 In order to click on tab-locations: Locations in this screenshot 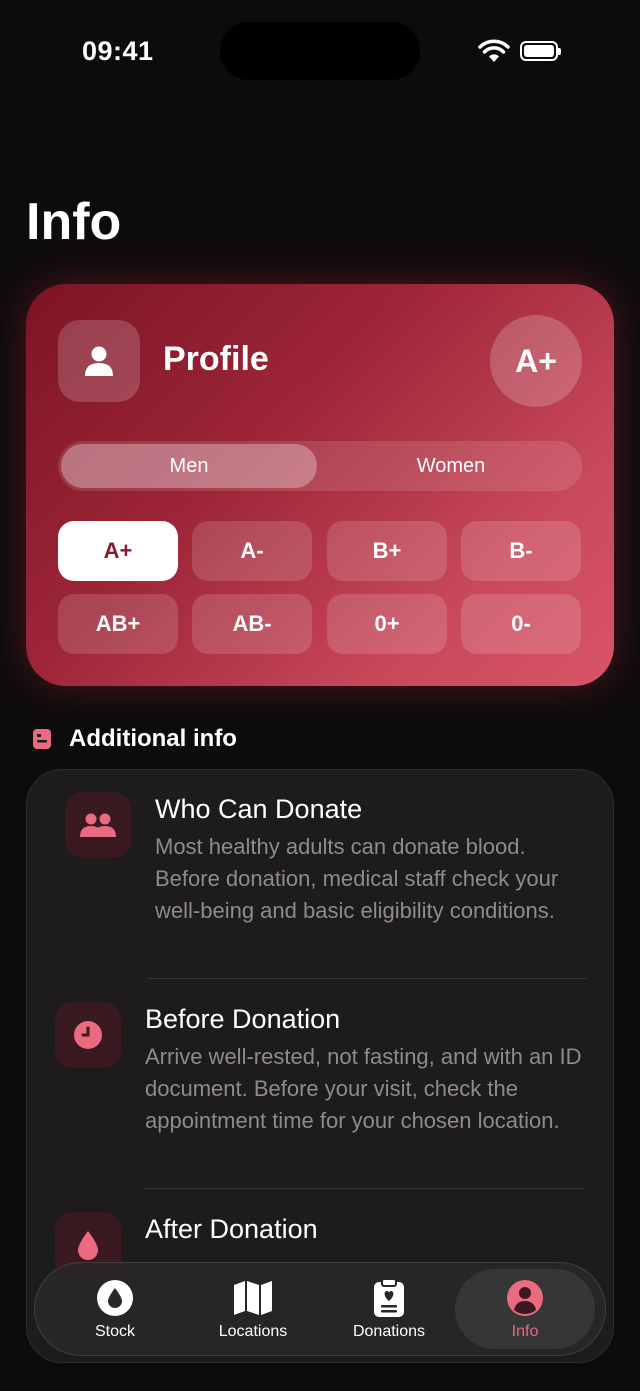, I will do `click(253, 1309)`.